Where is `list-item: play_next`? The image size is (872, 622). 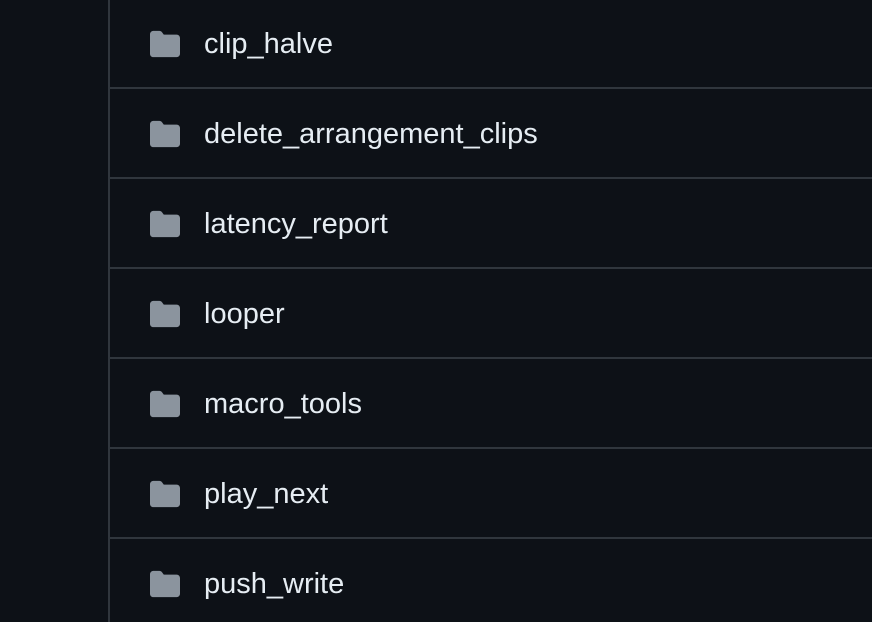
list-item: play_next is located at coordinates (491, 494).